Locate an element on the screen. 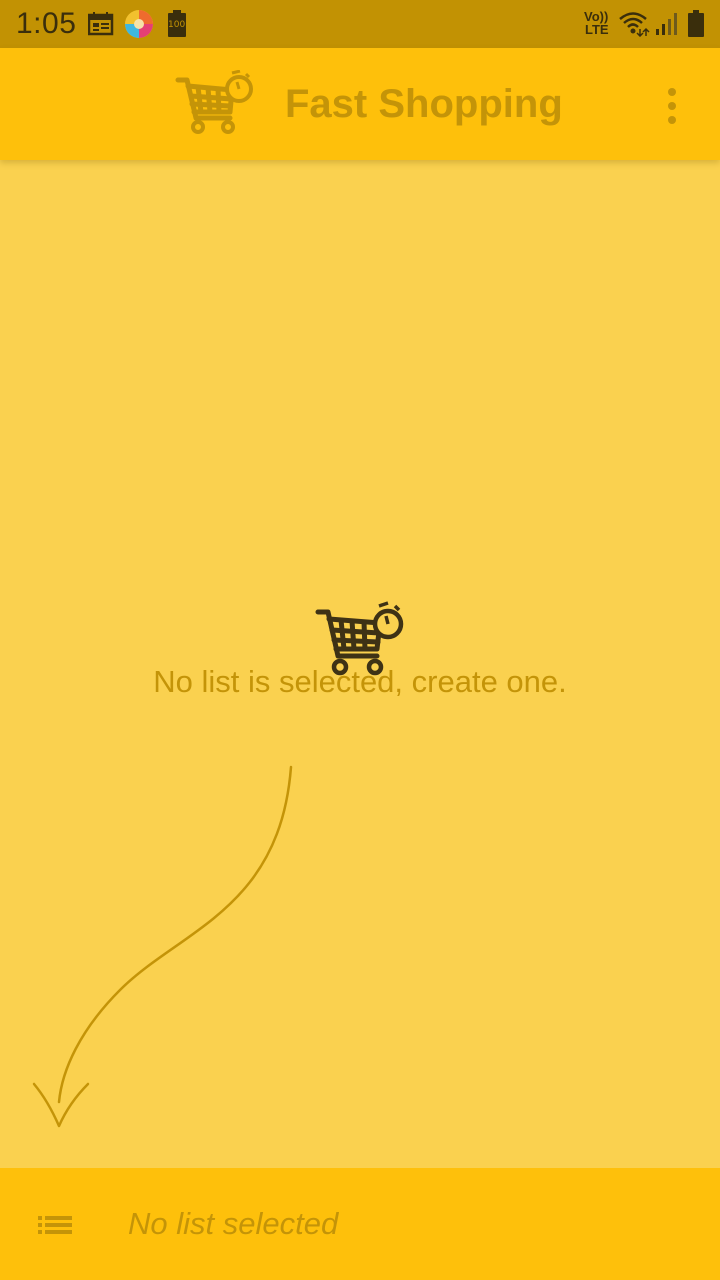 This screenshot has height=1280, width=720. app-notification-icon is located at coordinates (139, 24).